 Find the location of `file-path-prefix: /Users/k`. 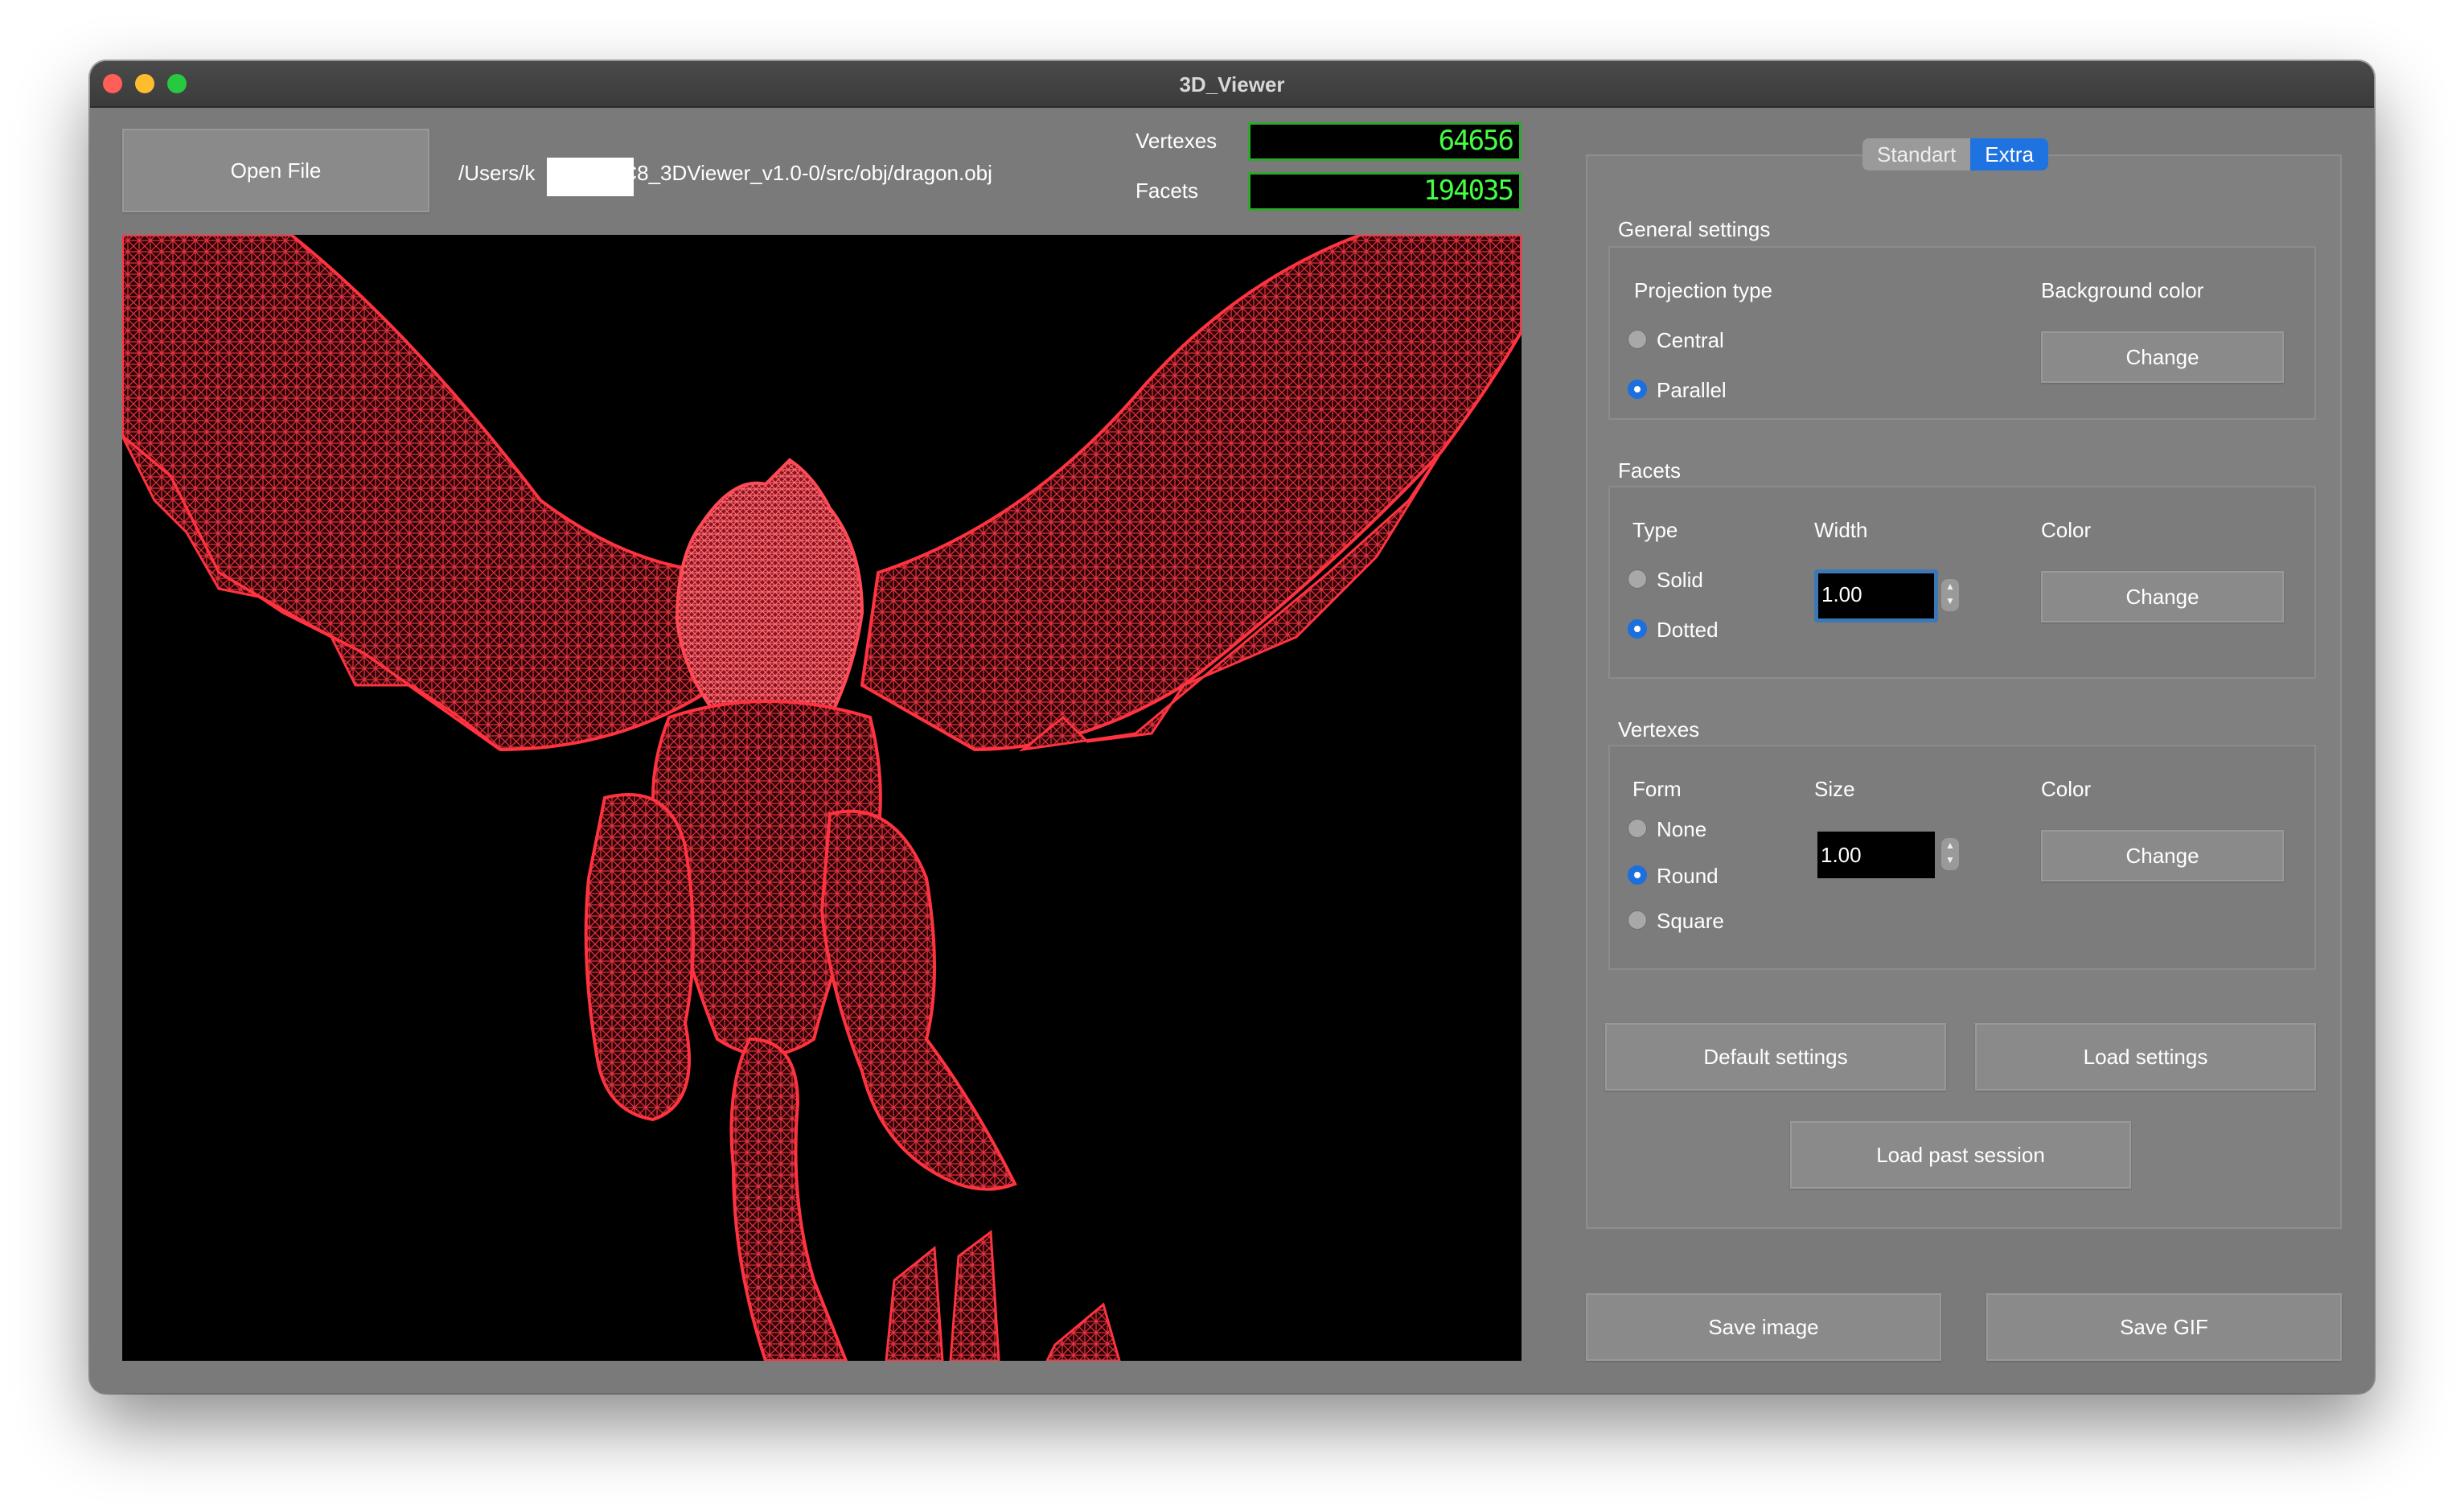

file-path-prefix: /Users/k is located at coordinates (497, 173).